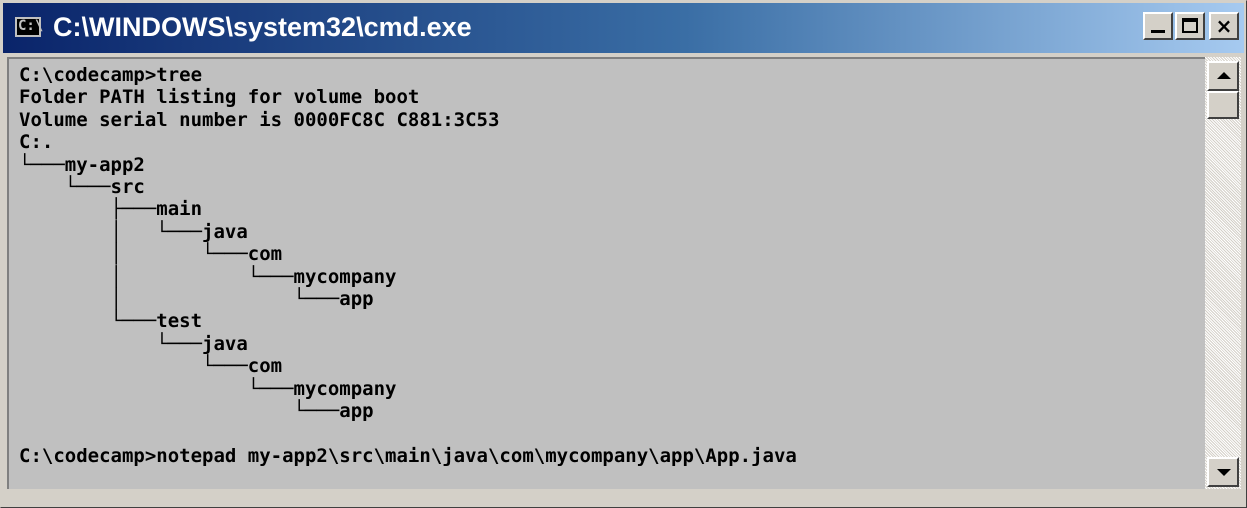 The height and width of the screenshot is (508, 1247). I want to click on console-line: └───com, so click(151, 366).